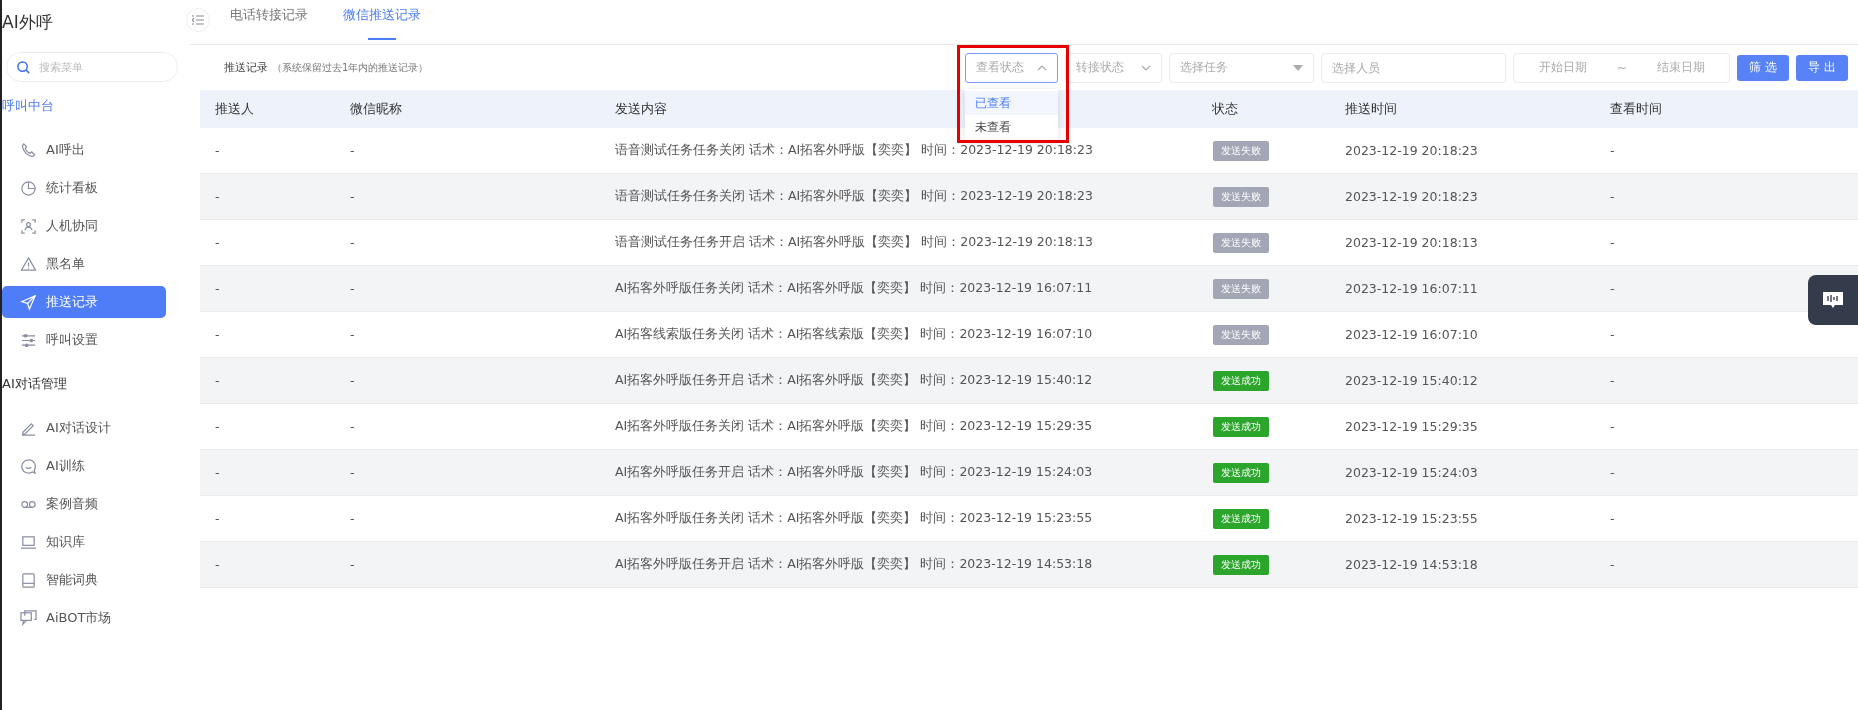 The width and height of the screenshot is (1858, 710). What do you see at coordinates (1411, 288) in the screenshot?
I see `table-cell: 2023-12-19 16:07:11` at bounding box center [1411, 288].